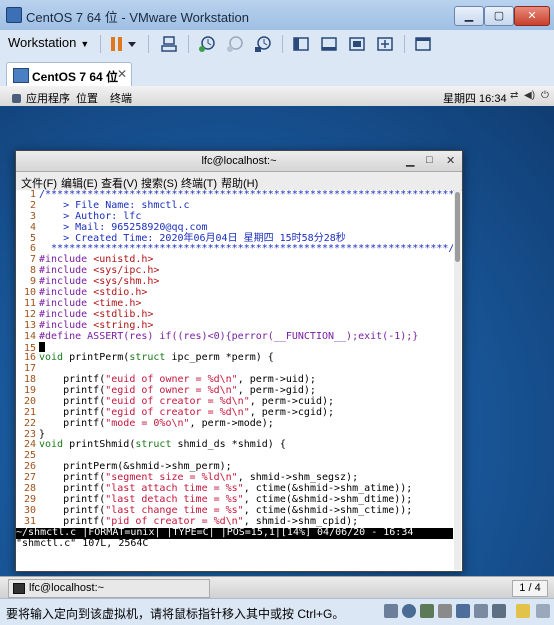 The image size is (554, 625). Describe the element at coordinates (423, 44) in the screenshot. I see `console-view-icon` at that location.